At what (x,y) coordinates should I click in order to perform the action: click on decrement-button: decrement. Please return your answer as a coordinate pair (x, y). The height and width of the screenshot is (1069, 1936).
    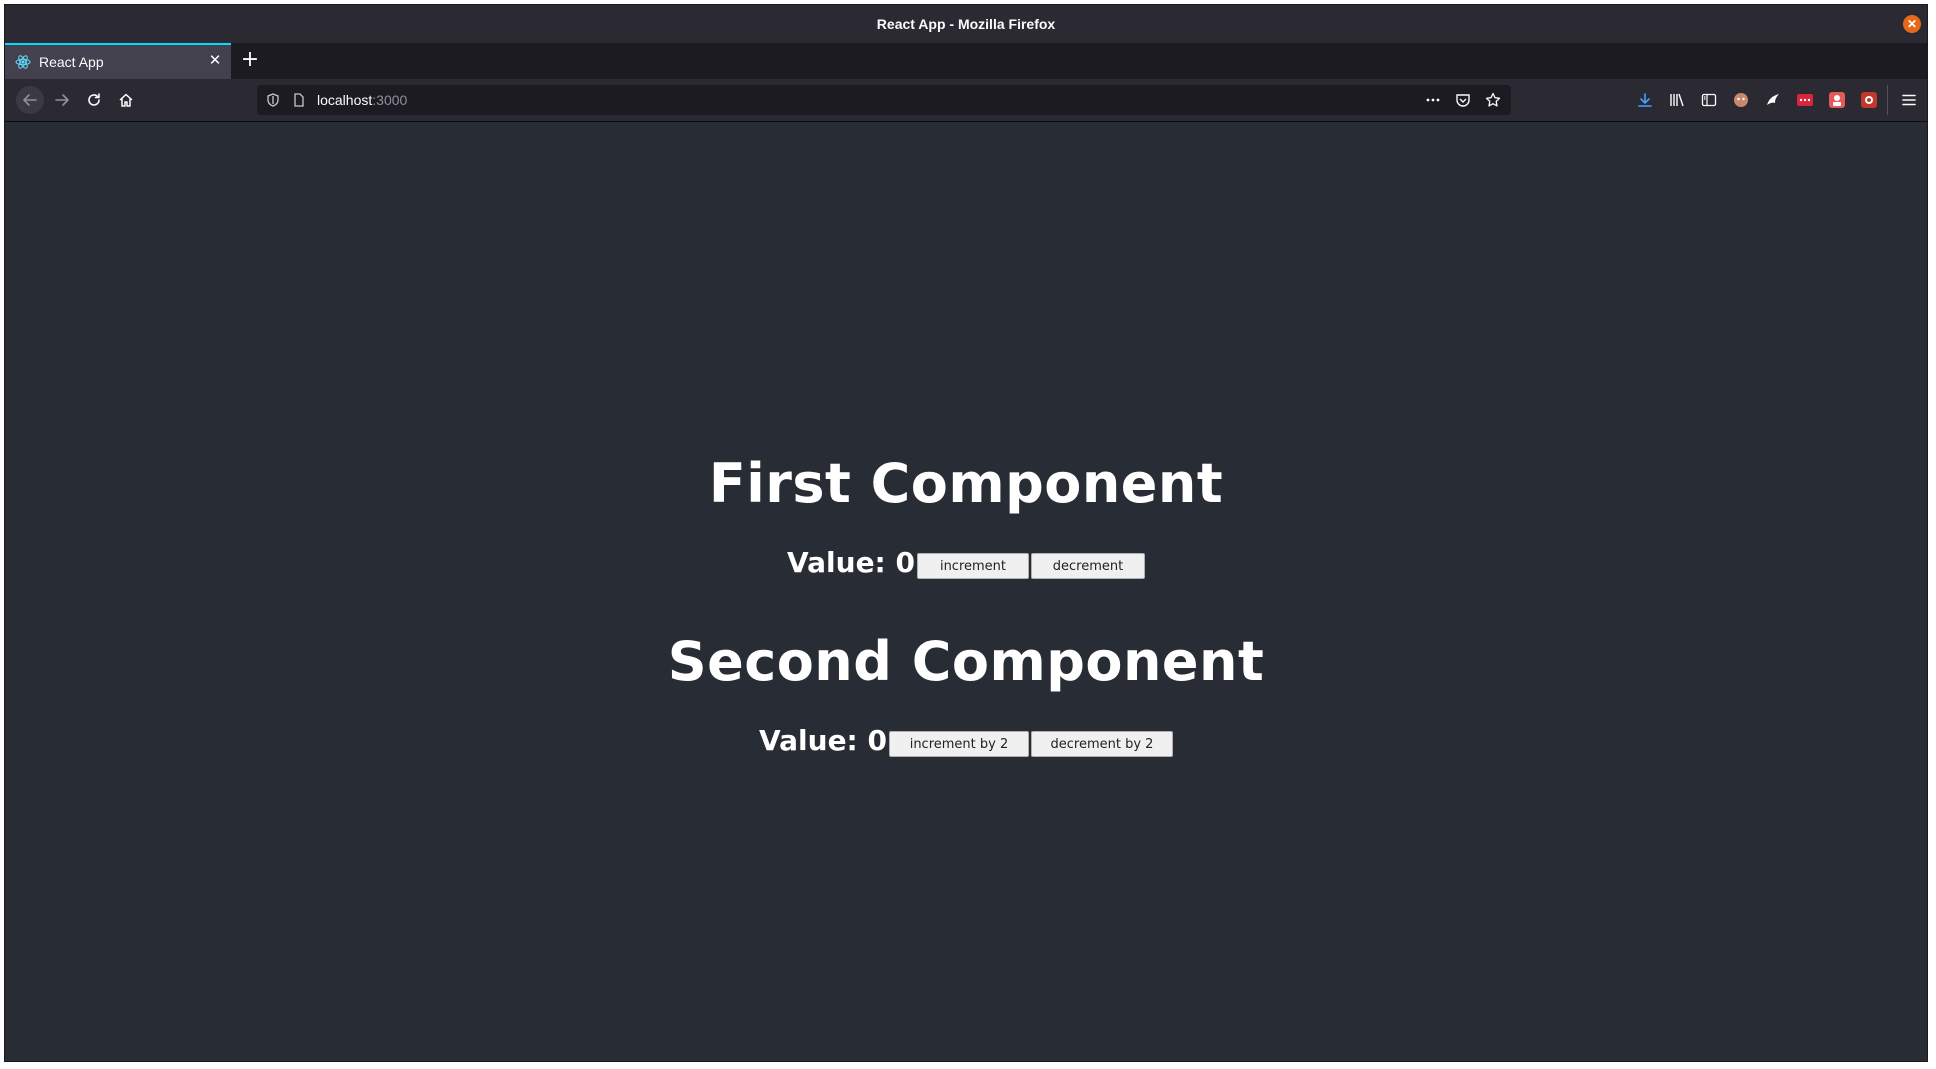
    Looking at the image, I should click on (1087, 566).